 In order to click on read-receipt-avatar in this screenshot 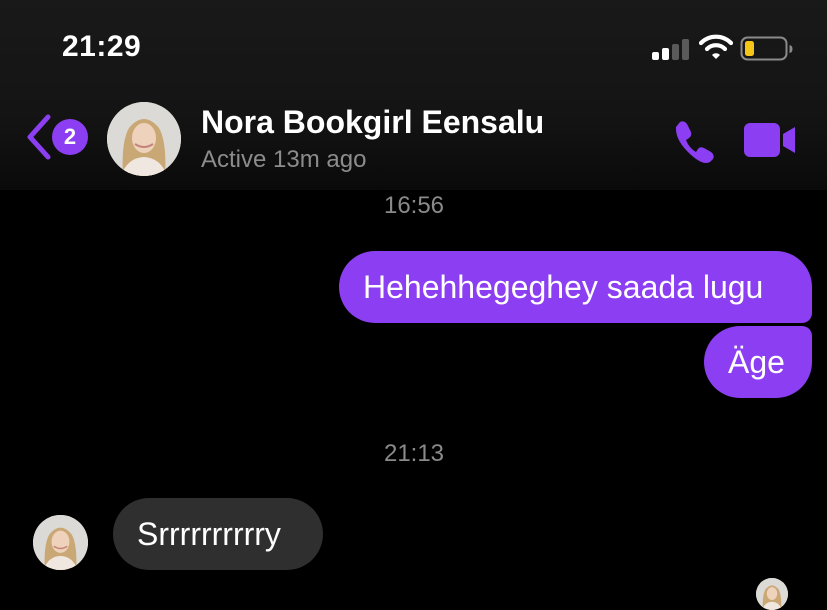, I will do `click(772, 594)`.